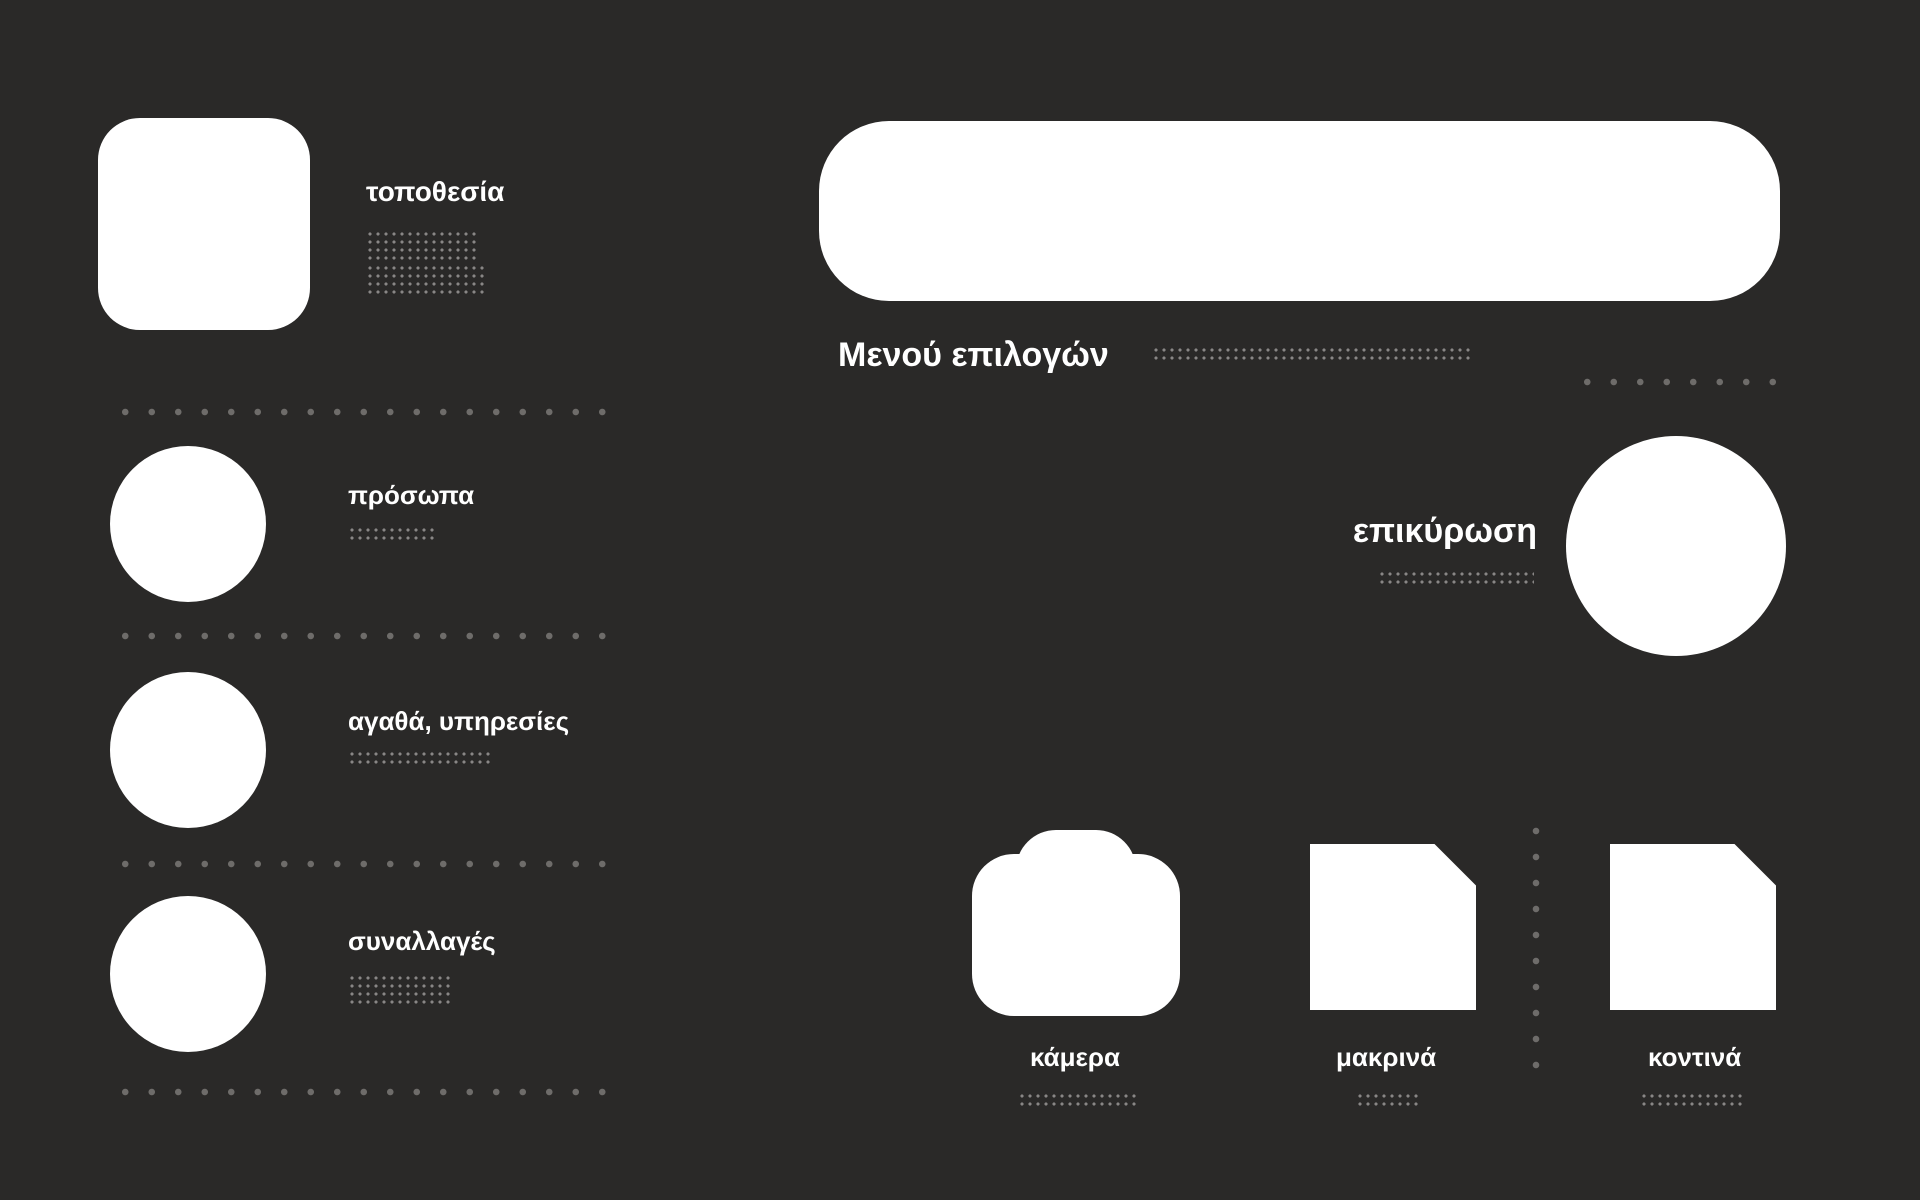 The height and width of the screenshot is (1200, 1920). Describe the element at coordinates (1676, 546) in the screenshot. I see `confirm-button` at that location.